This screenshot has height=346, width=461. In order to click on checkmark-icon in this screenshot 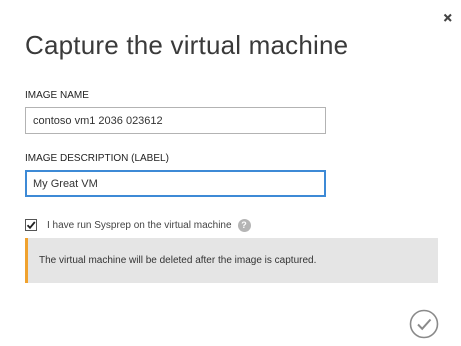, I will do `click(31, 225)`.